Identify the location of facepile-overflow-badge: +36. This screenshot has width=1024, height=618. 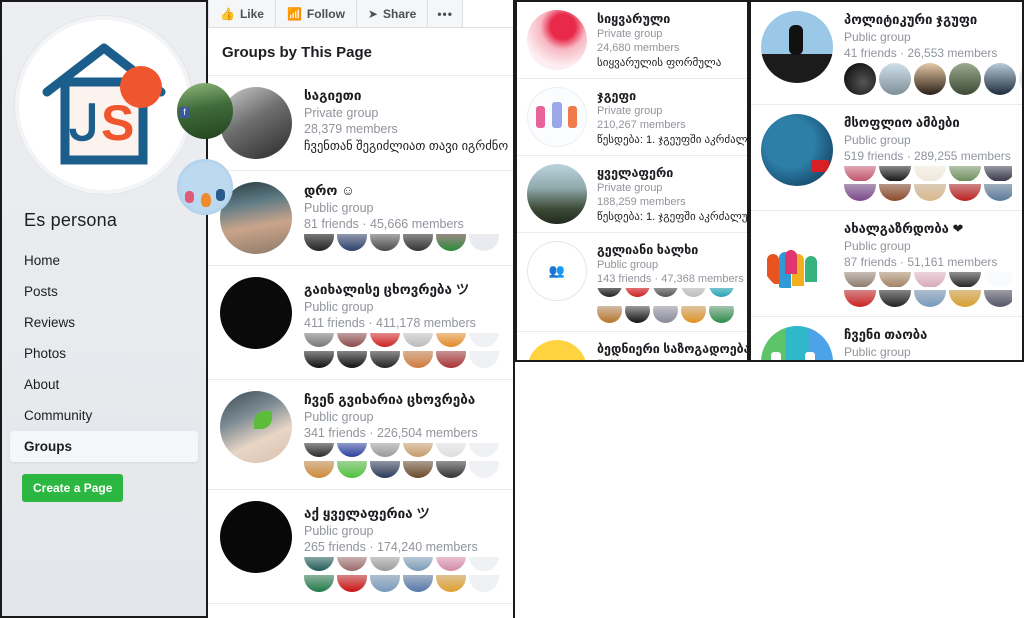
(1020, 79).